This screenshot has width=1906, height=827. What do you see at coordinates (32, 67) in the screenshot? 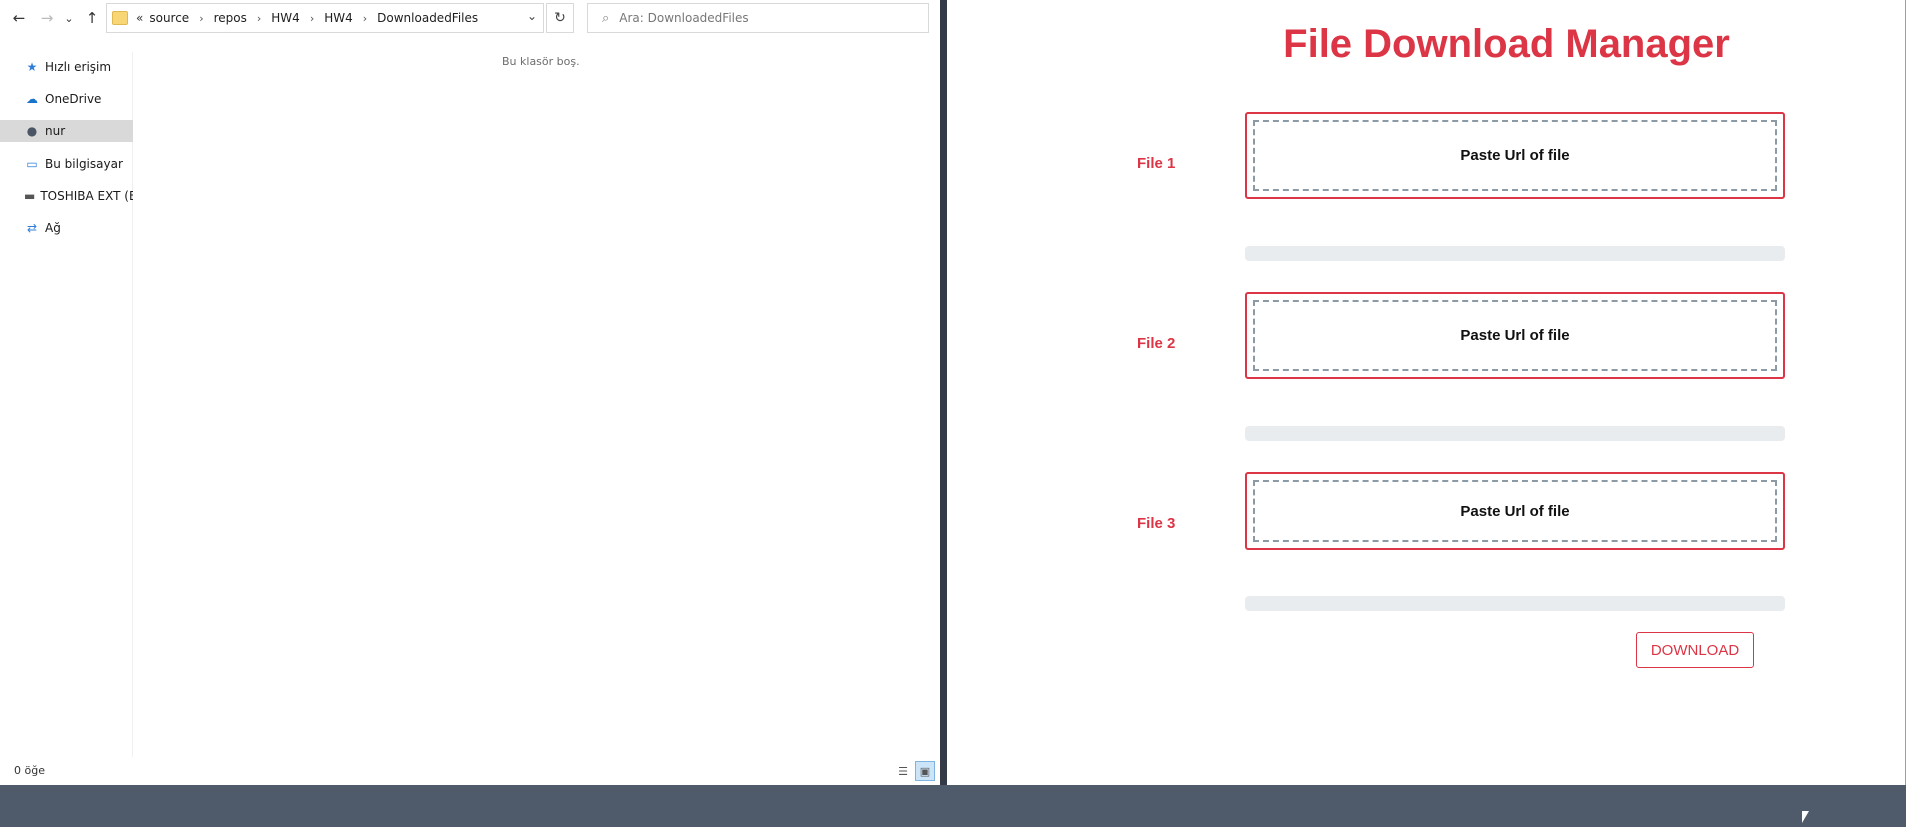
I see `star-icon: ★` at bounding box center [32, 67].